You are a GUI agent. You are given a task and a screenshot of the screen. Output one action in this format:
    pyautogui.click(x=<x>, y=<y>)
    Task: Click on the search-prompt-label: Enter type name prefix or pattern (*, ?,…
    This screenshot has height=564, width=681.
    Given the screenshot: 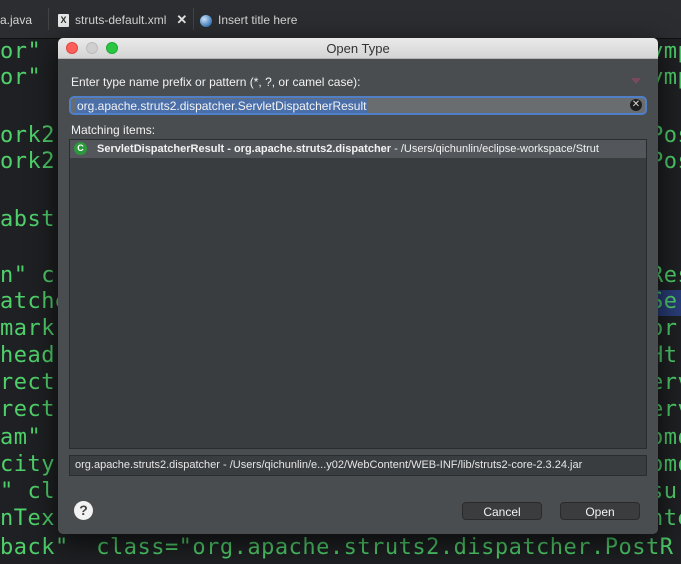 What is the action you would take?
    pyautogui.click(x=216, y=82)
    